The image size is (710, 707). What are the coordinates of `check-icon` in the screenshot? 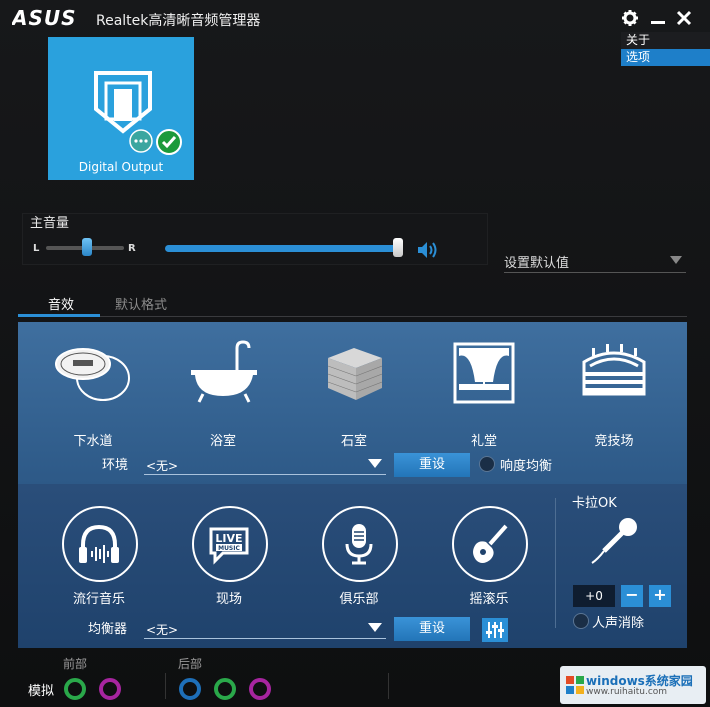 It's located at (169, 142).